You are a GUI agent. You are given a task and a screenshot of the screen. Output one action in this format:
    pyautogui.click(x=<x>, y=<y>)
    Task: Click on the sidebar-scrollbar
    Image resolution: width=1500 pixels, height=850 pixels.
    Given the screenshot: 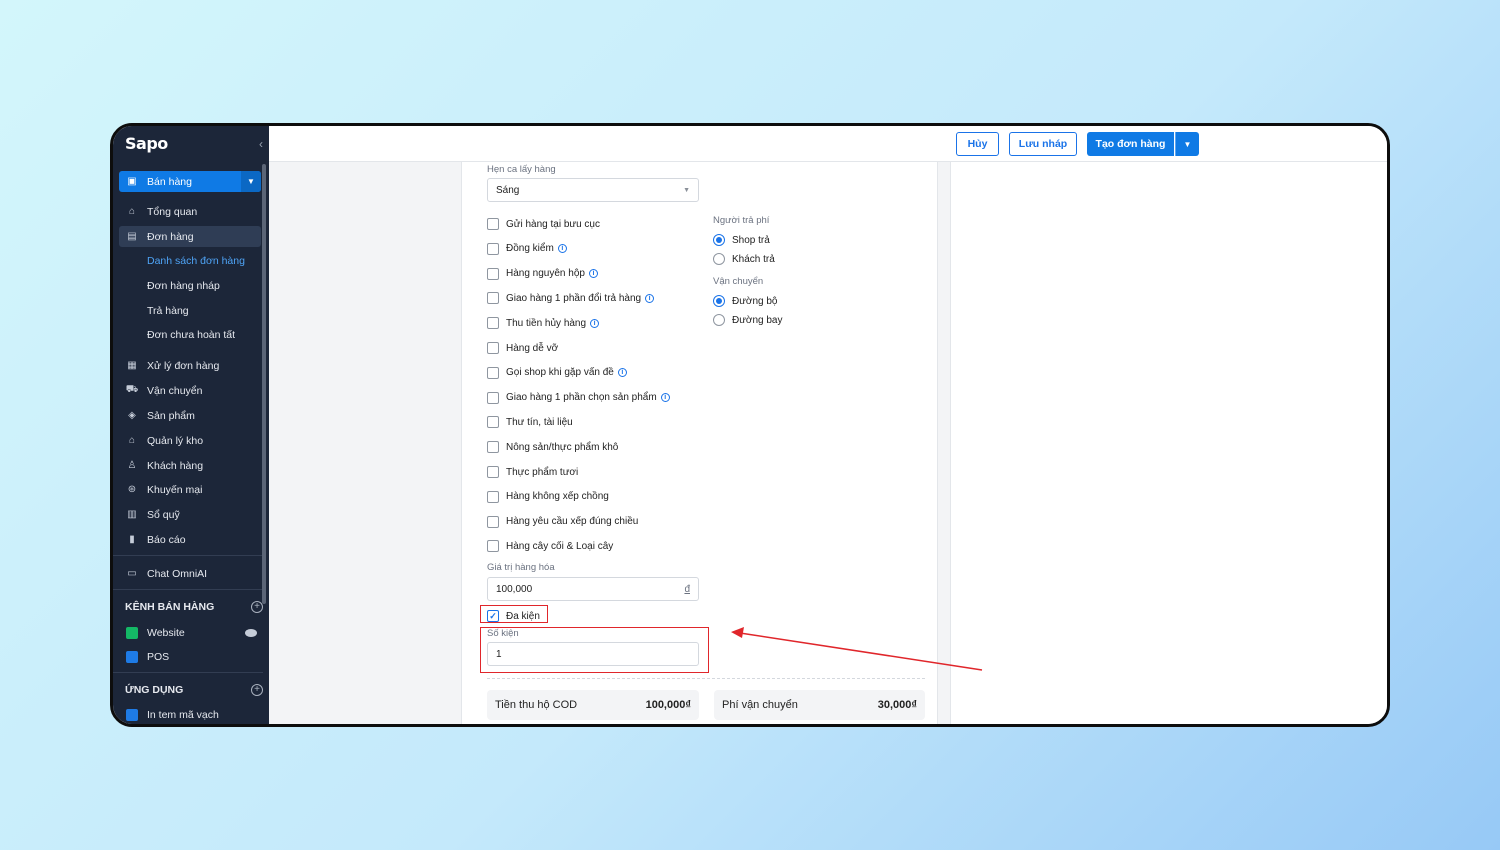 What is the action you would take?
    pyautogui.click(x=264, y=384)
    